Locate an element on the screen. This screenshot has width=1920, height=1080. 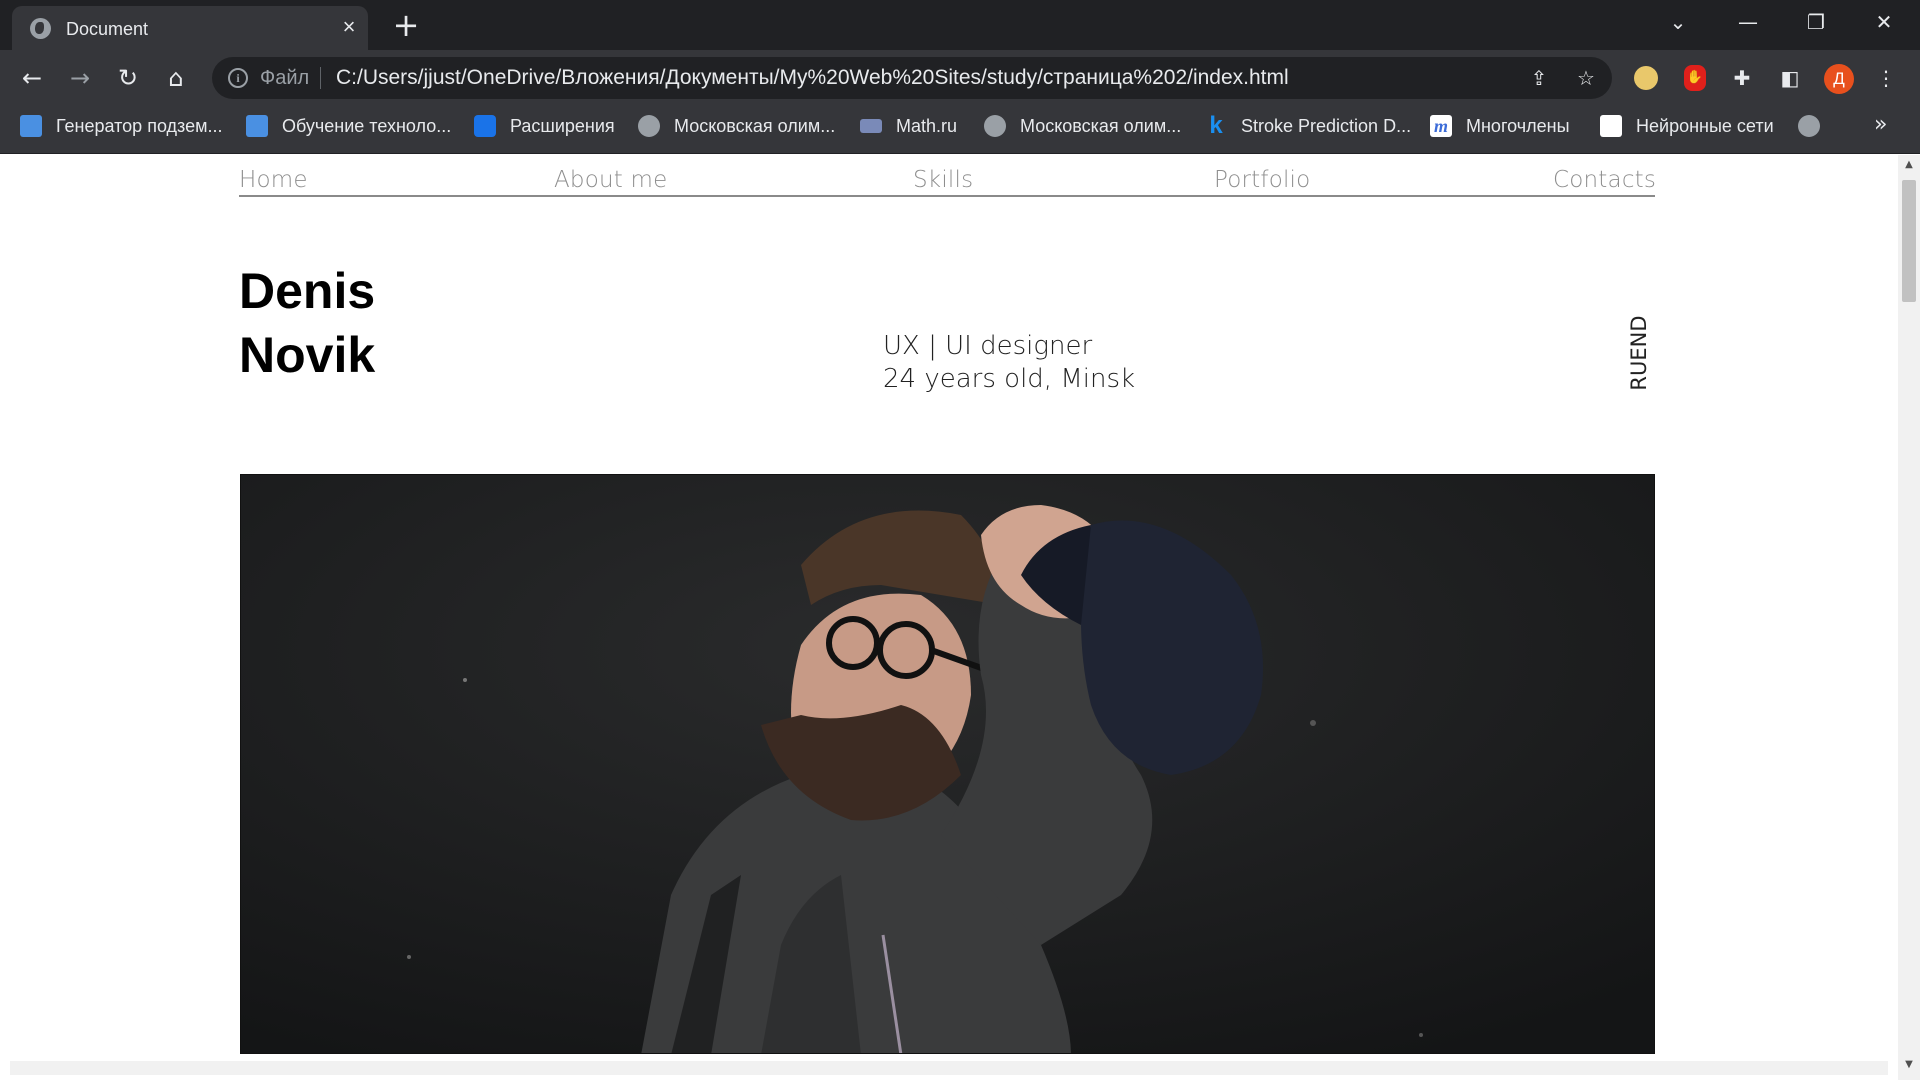
nav-about: About me is located at coordinates (610, 180).